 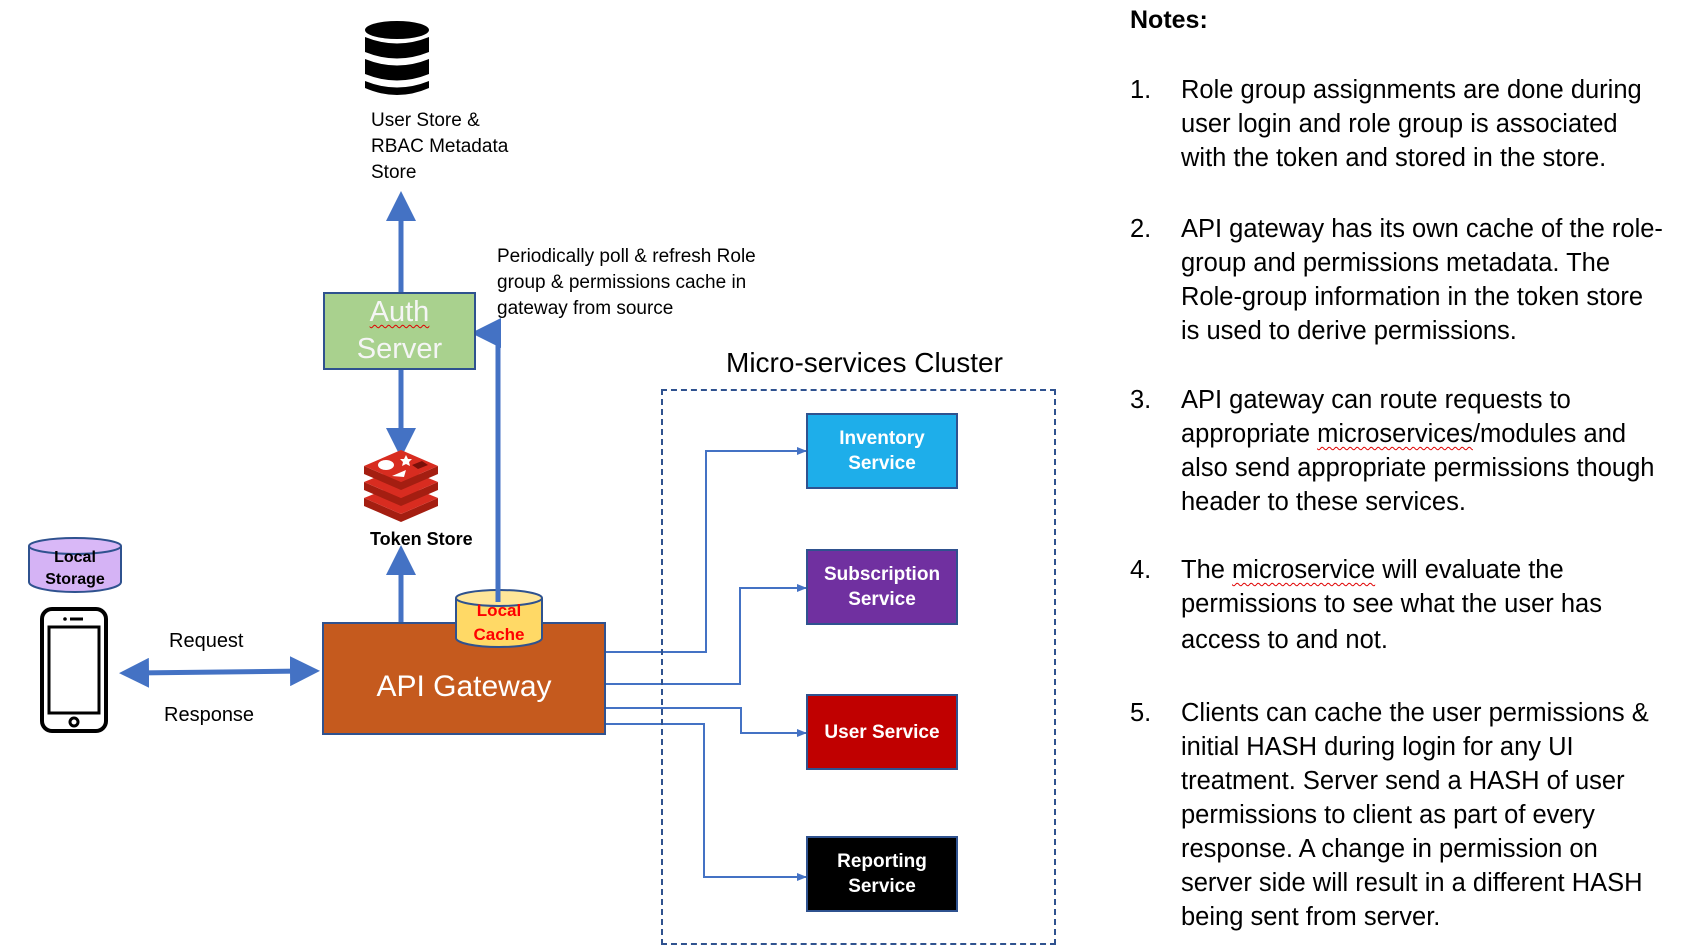 I want to click on reporting-service-box: Reporting Service, so click(x=882, y=874).